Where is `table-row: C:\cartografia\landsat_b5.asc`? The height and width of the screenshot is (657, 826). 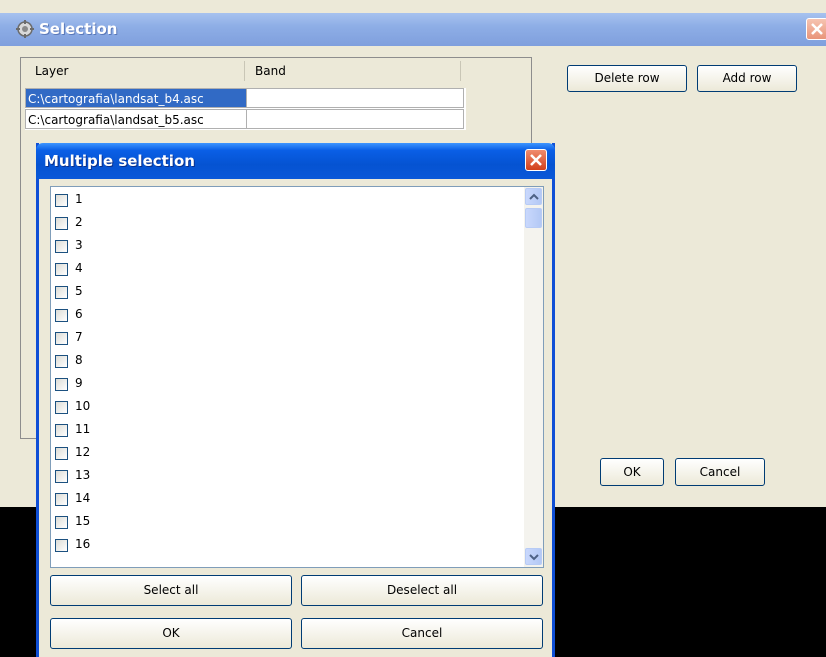 table-row: C:\cartografia\landsat_b5.asc is located at coordinates (245, 119).